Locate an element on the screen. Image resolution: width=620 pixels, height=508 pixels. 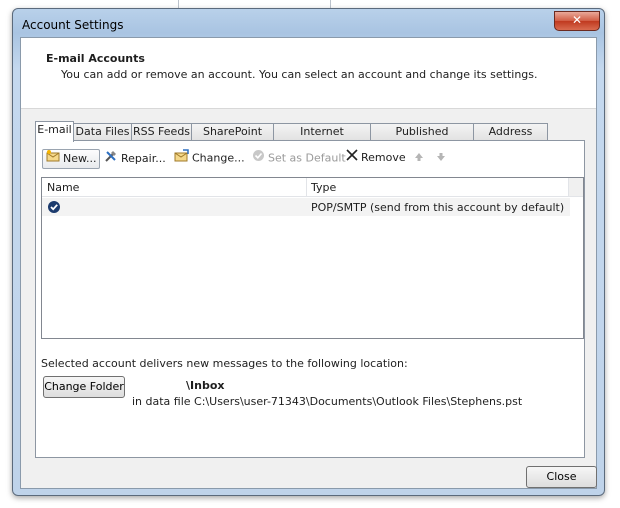
tab-sharepoint-lists: SharePoint Lists is located at coordinates (232, 138).